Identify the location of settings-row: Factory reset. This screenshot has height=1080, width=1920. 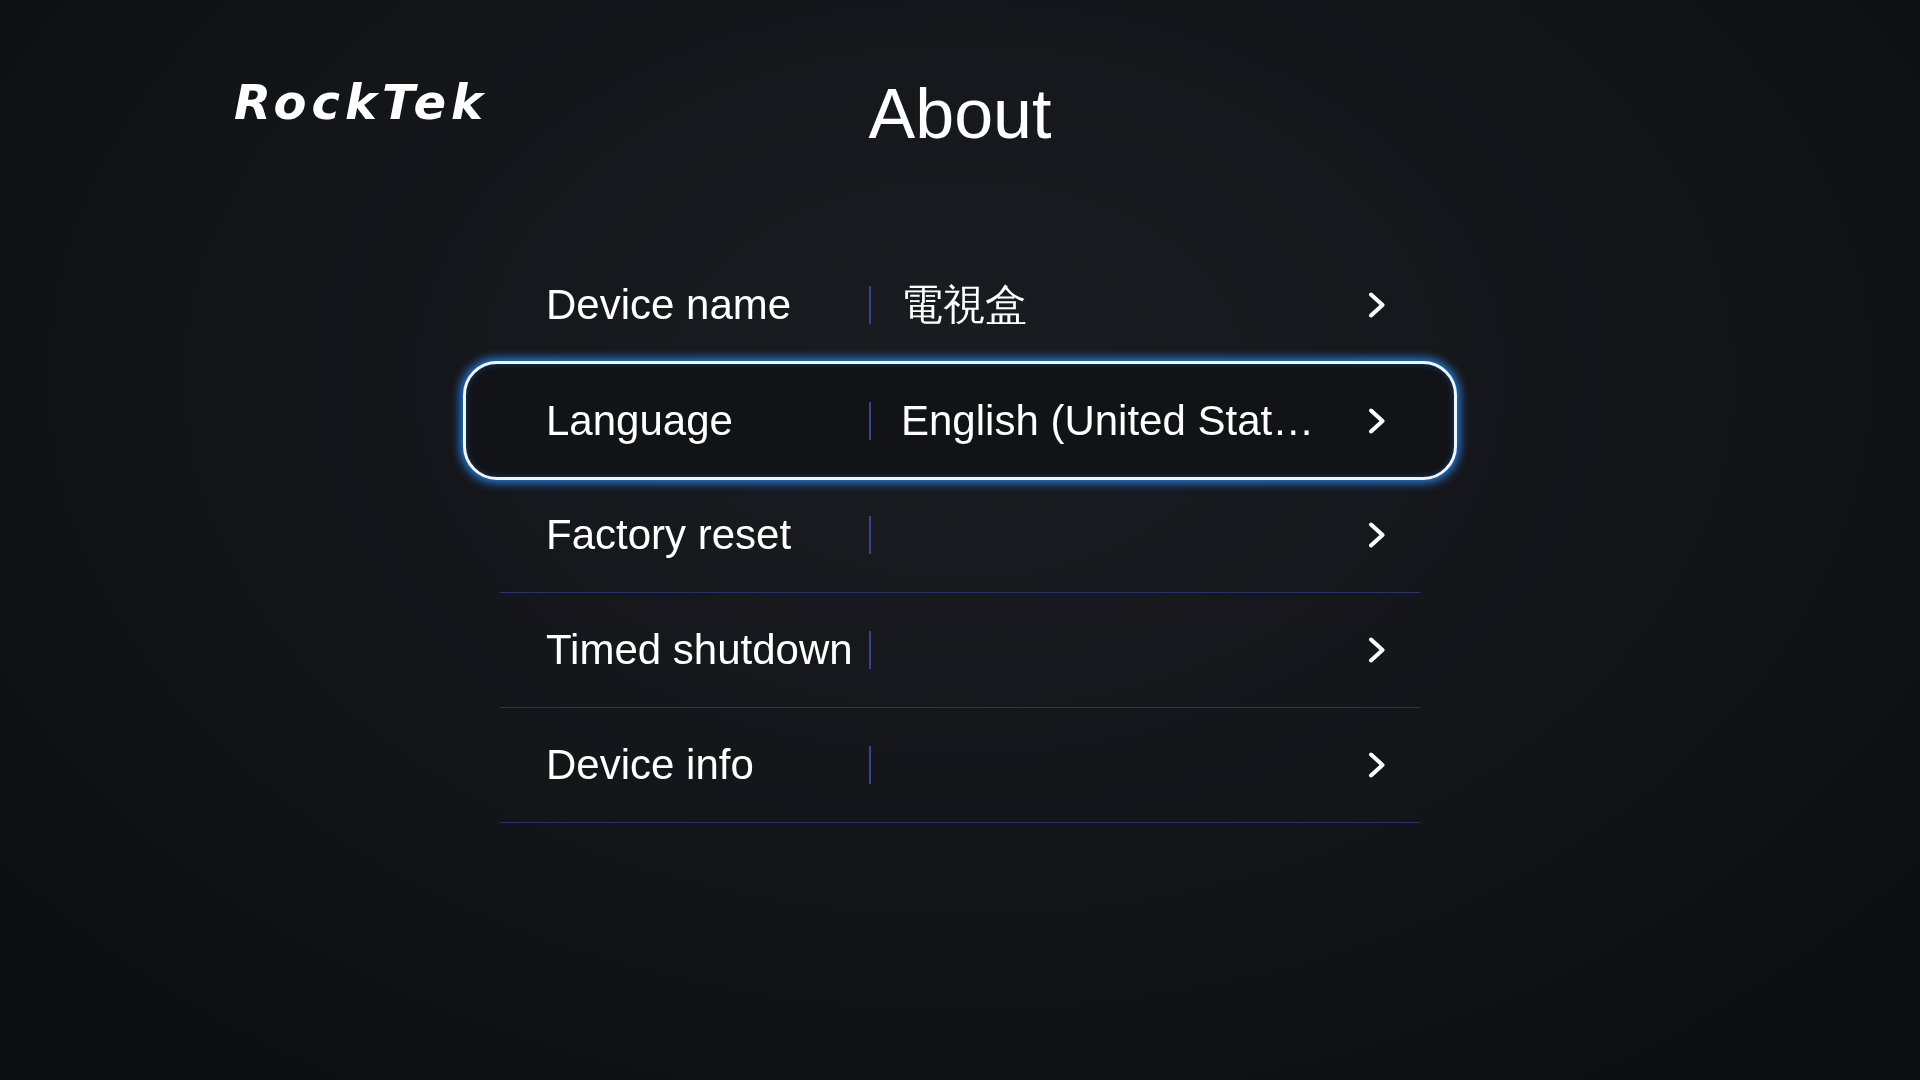
(960, 535).